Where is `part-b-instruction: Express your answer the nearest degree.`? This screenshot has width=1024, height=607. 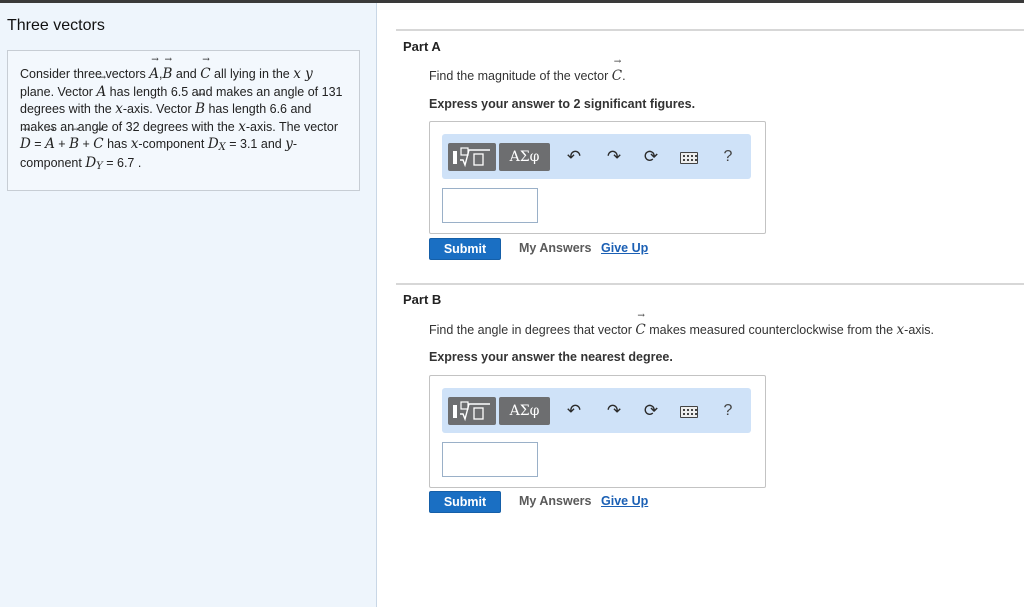
part-b-instruction: Express your answer the nearest degree. is located at coordinates (551, 357).